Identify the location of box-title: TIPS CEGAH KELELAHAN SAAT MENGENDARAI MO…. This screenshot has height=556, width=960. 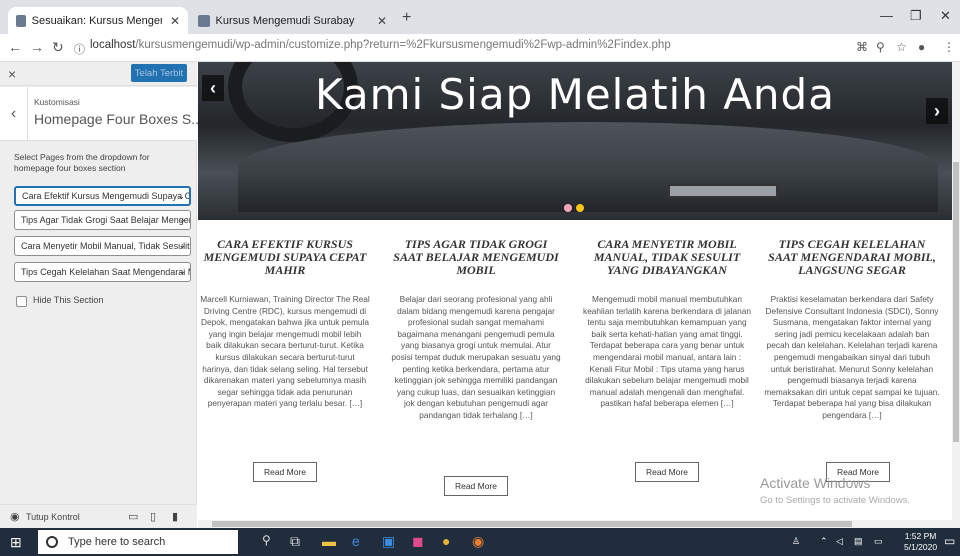
(852, 257).